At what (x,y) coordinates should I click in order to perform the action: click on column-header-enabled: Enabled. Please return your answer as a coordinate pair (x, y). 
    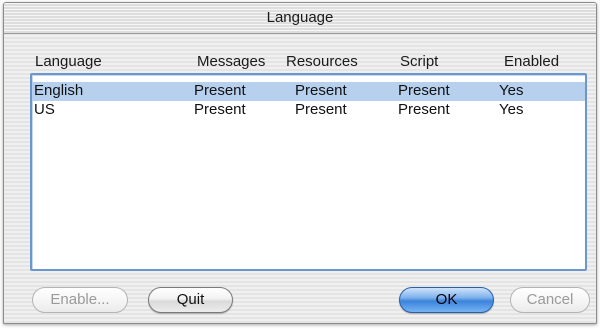
    Looking at the image, I should click on (531, 61).